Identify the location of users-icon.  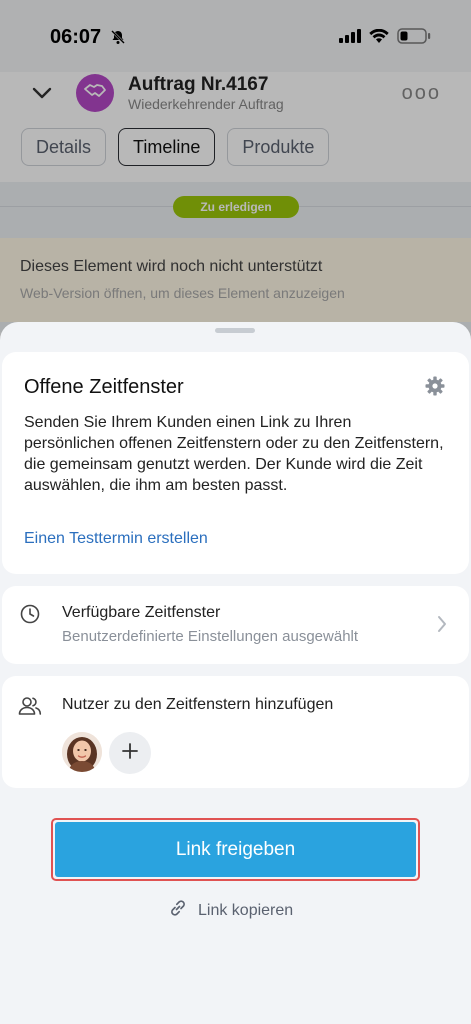
(30, 708).